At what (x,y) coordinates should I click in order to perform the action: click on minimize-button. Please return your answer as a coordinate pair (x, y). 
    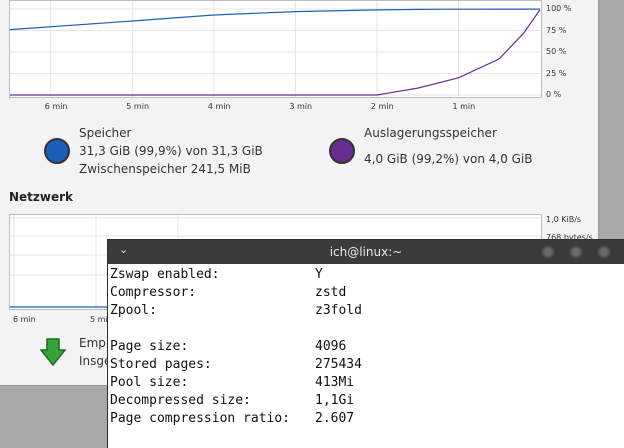
    Looking at the image, I should click on (548, 252).